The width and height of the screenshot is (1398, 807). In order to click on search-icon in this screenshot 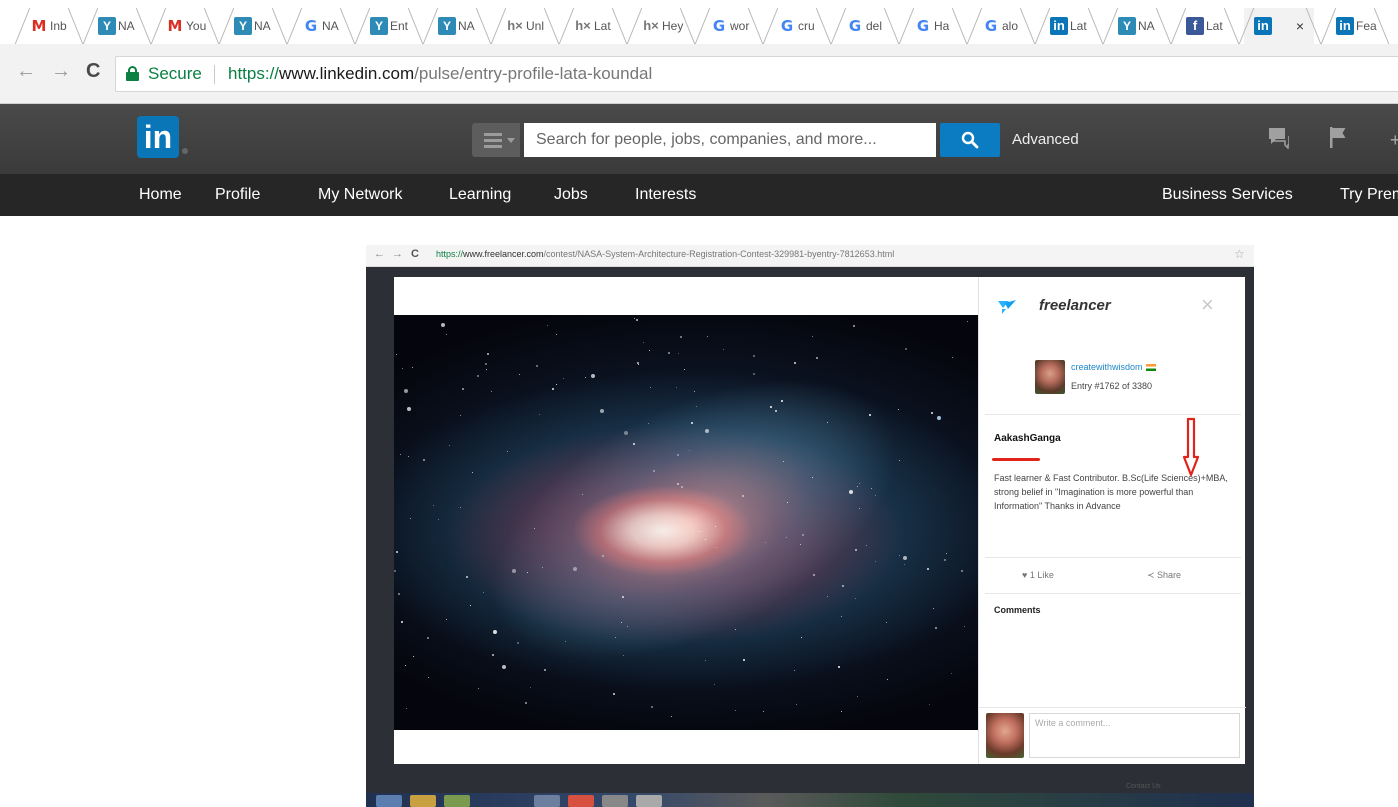, I will do `click(970, 140)`.